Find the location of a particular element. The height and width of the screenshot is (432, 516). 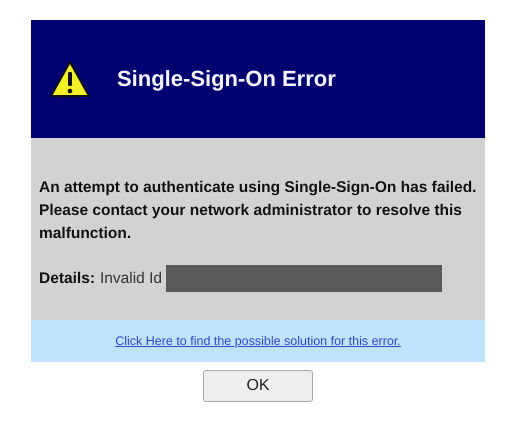

dialog-title: Single-Sign-On Error is located at coordinates (226, 79).